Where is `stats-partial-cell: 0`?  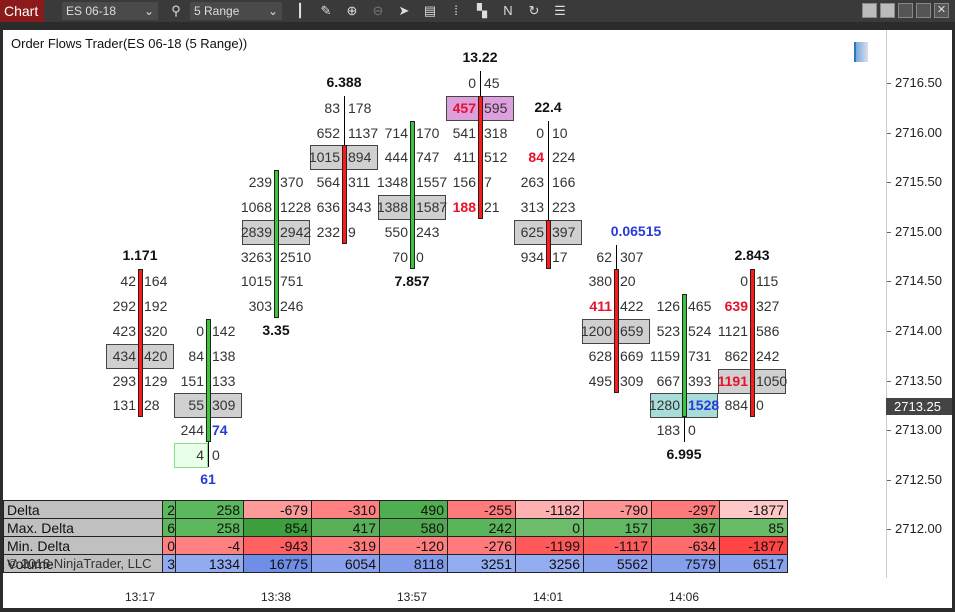 stats-partial-cell: 0 is located at coordinates (169, 545).